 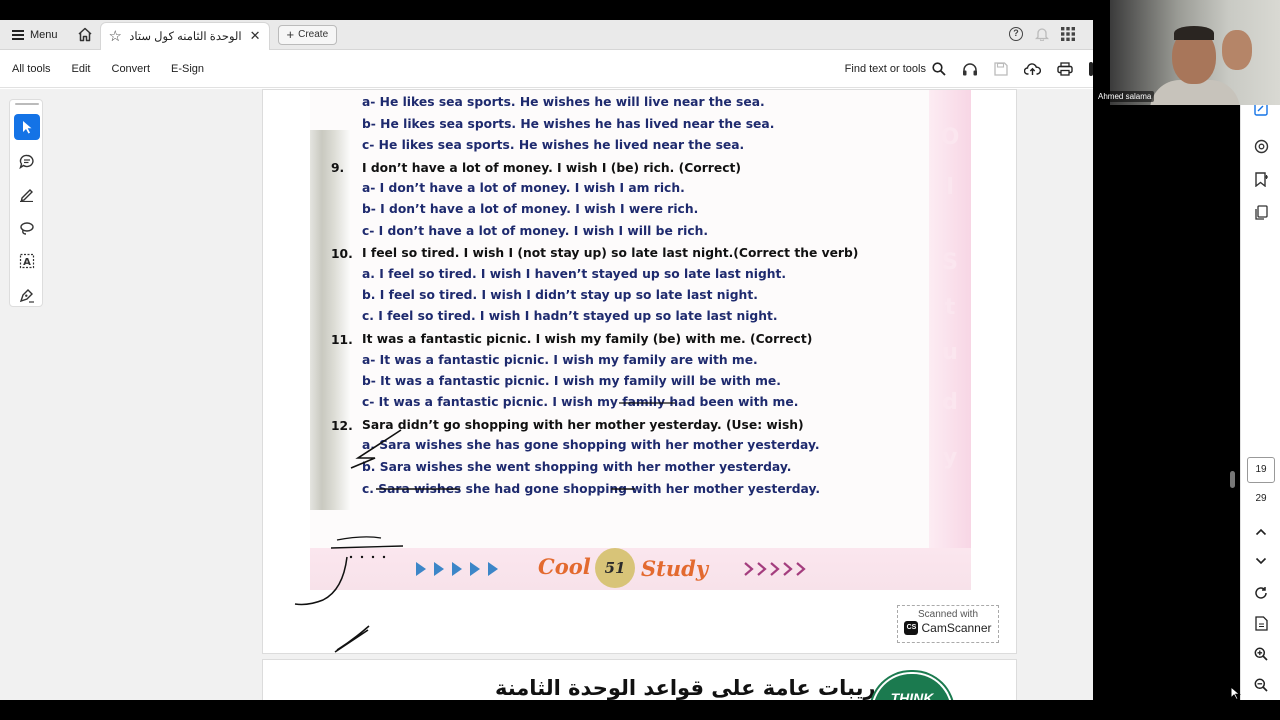 I want to click on create-label: Create, so click(x=313, y=34).